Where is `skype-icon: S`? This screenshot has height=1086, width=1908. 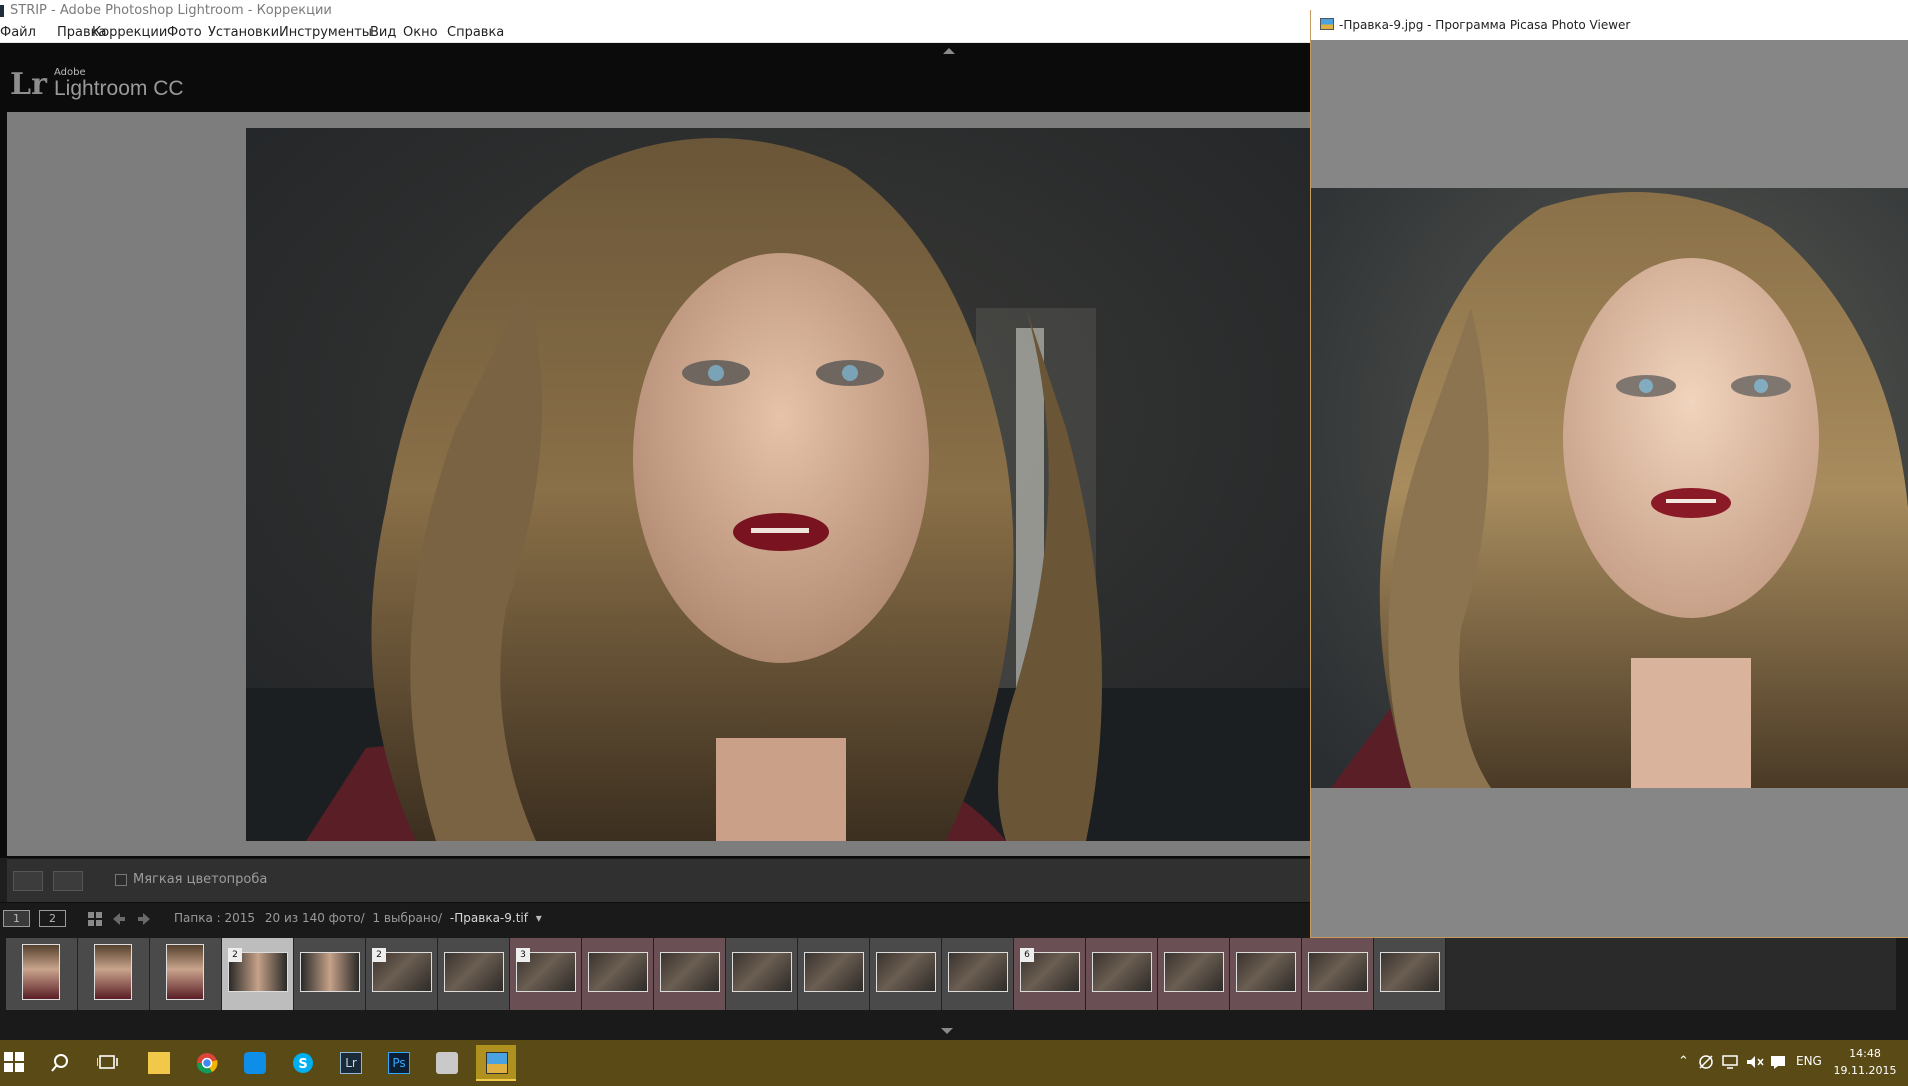
skype-icon: S is located at coordinates (303, 1063).